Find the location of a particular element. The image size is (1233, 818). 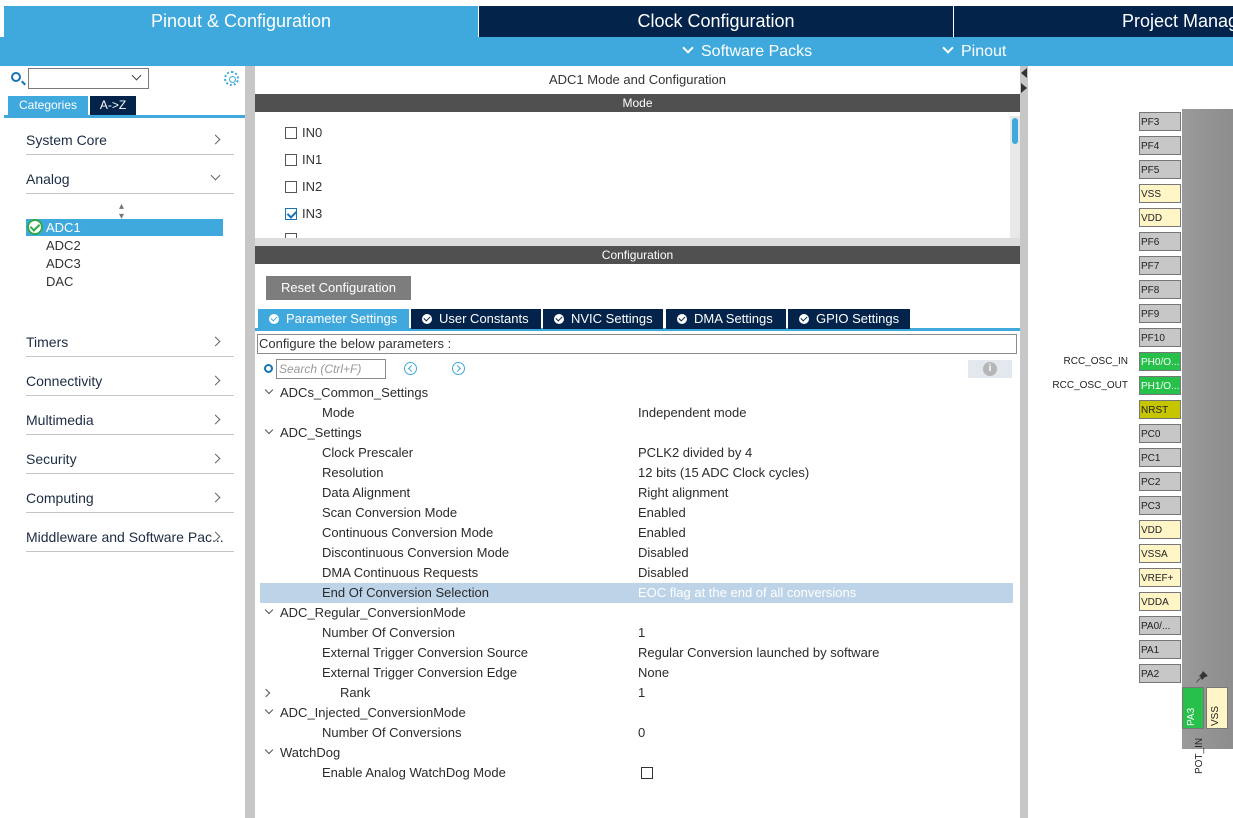

tab-gpio-settings: GPIO Settings is located at coordinates (849, 319).